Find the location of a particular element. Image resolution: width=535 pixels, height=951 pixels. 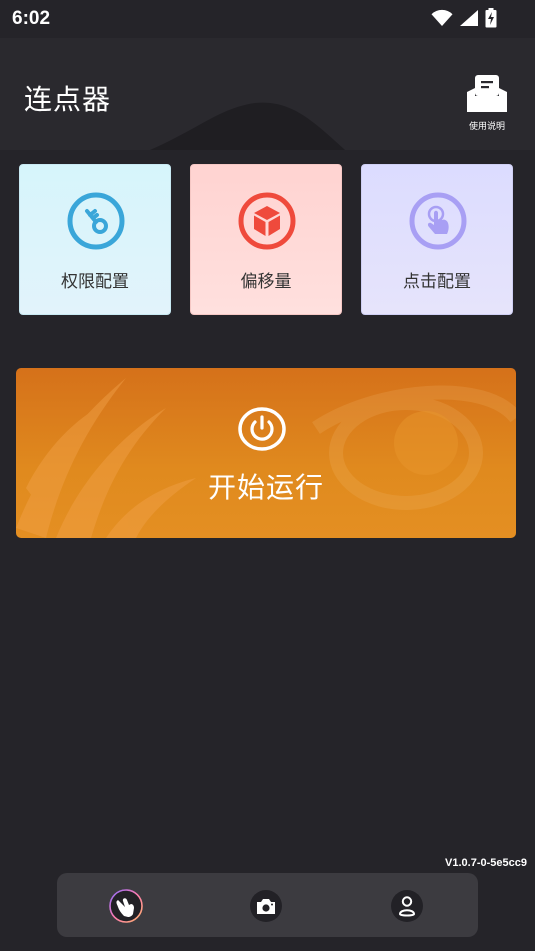

camera-icon is located at coordinates (266, 906).